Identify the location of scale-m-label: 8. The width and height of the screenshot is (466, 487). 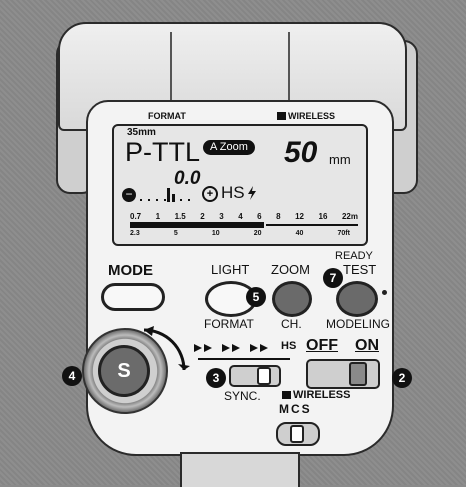
(278, 216).